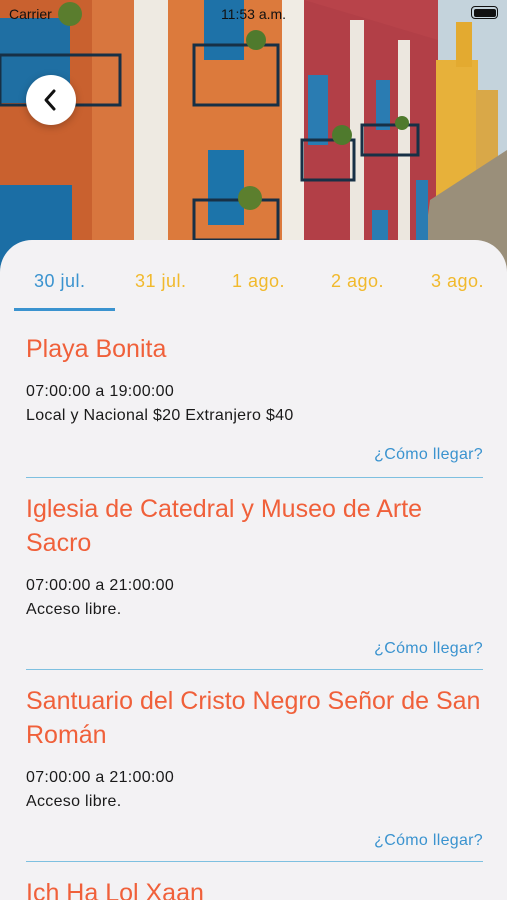 This screenshot has height=900, width=507. What do you see at coordinates (115, 889) in the screenshot?
I see `place-title: Ich Ha Lol Xaan` at bounding box center [115, 889].